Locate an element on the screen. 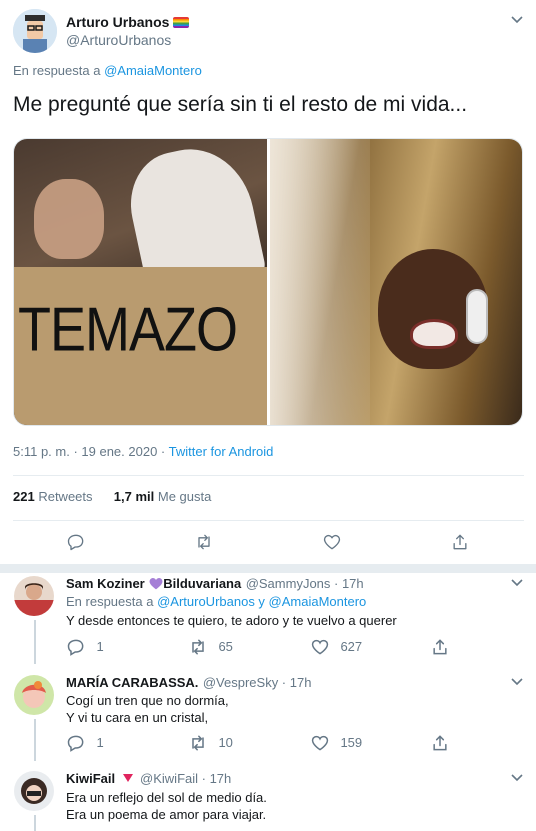  author-avatar is located at coordinates (35, 31).